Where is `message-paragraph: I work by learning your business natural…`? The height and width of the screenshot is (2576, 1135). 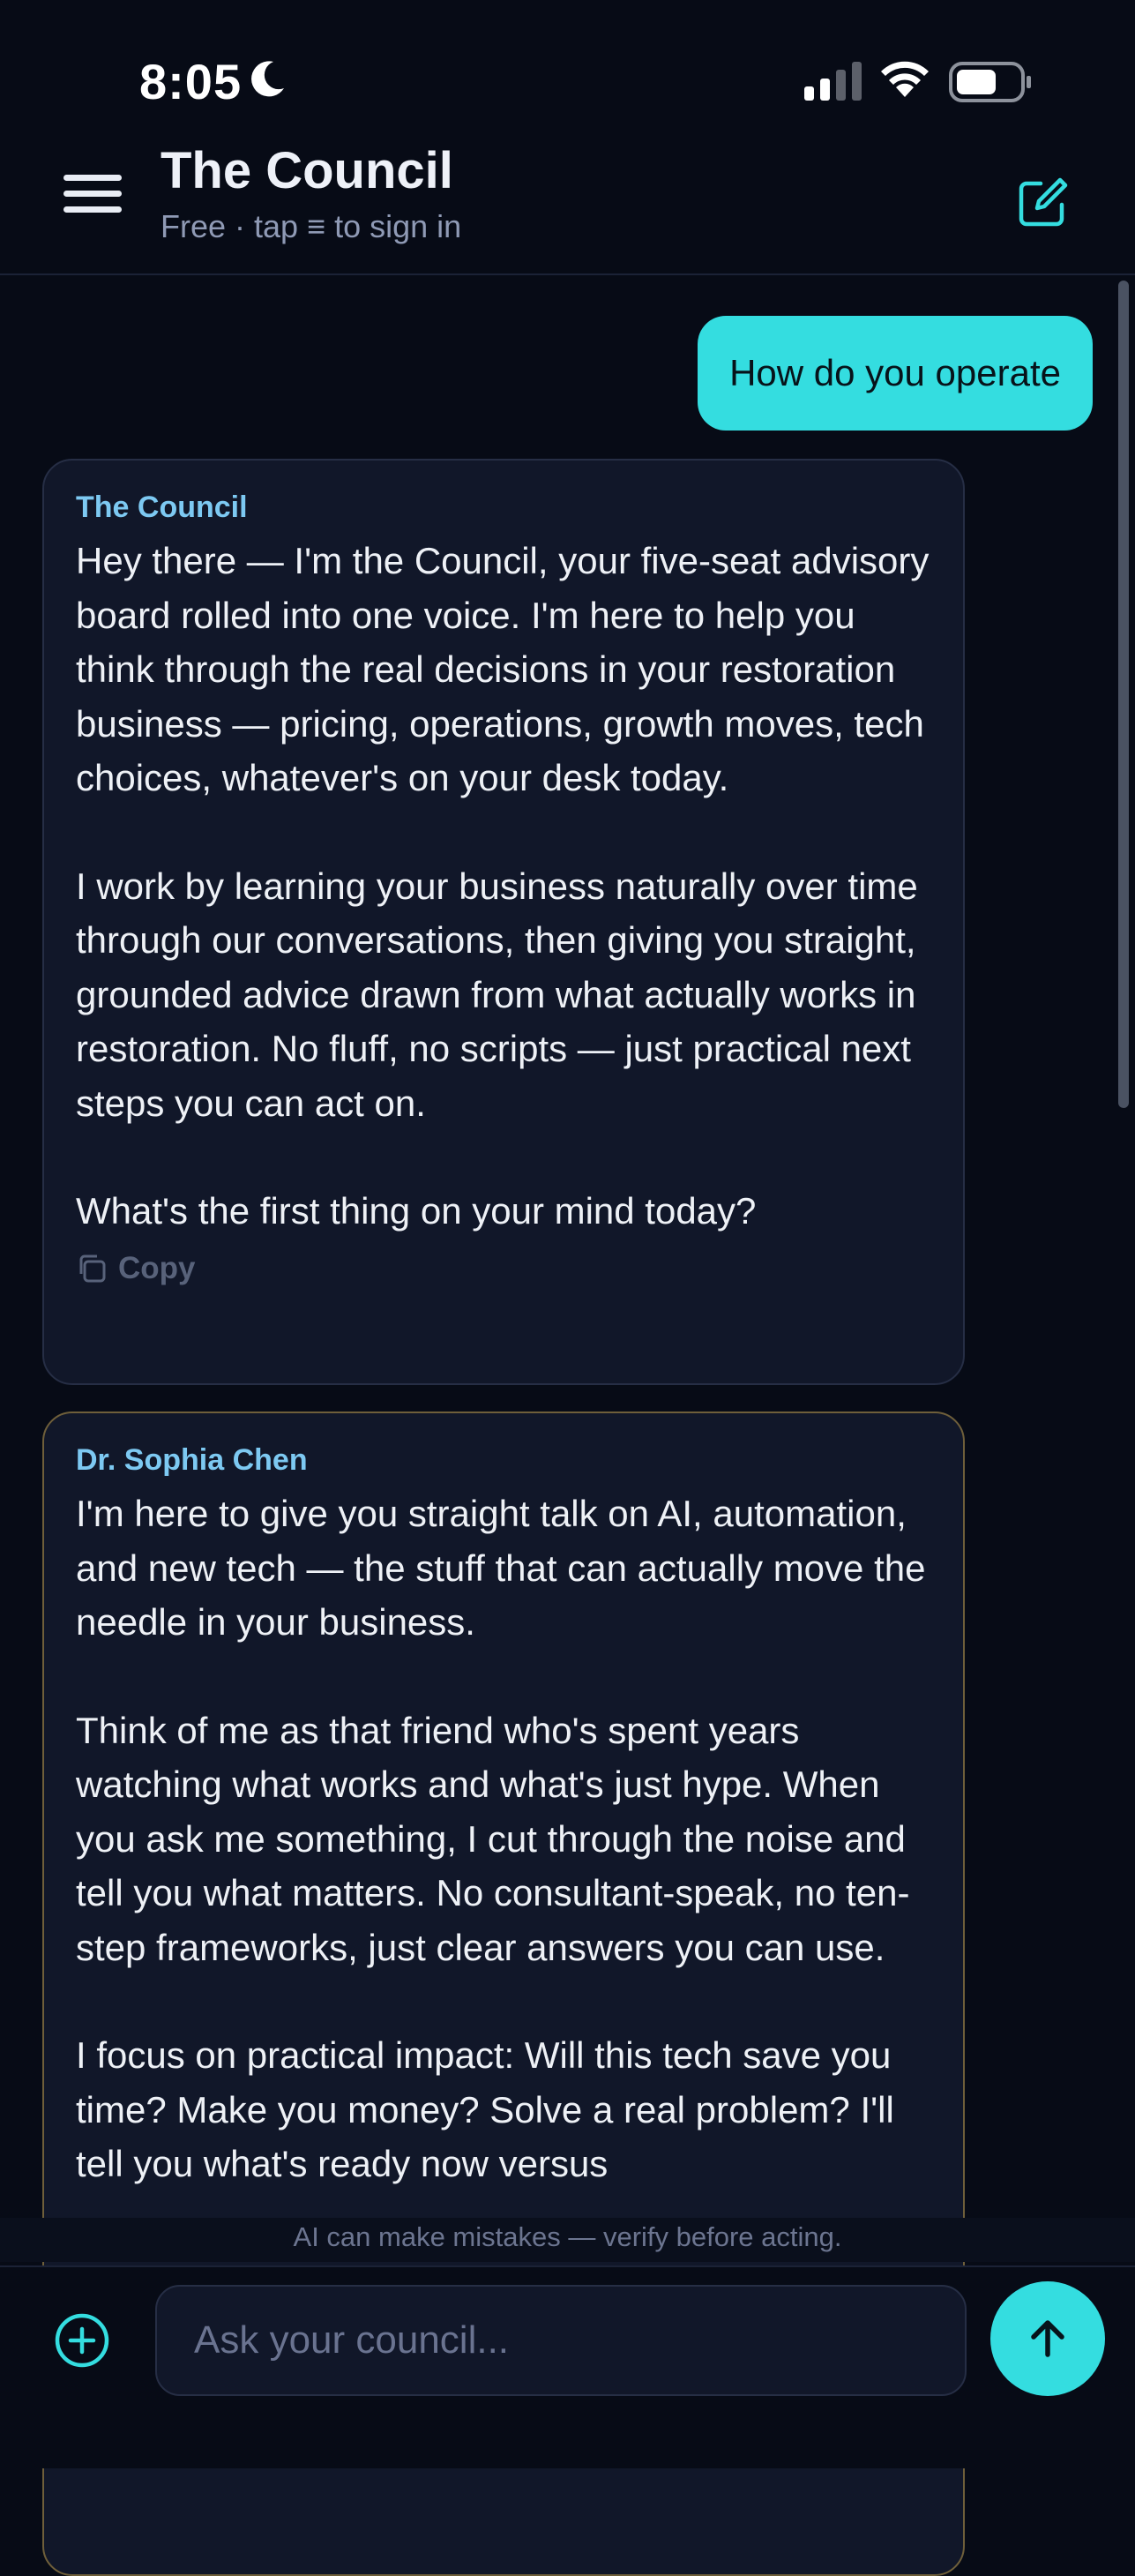 message-paragraph: I work by learning your business natural… is located at coordinates (497, 995).